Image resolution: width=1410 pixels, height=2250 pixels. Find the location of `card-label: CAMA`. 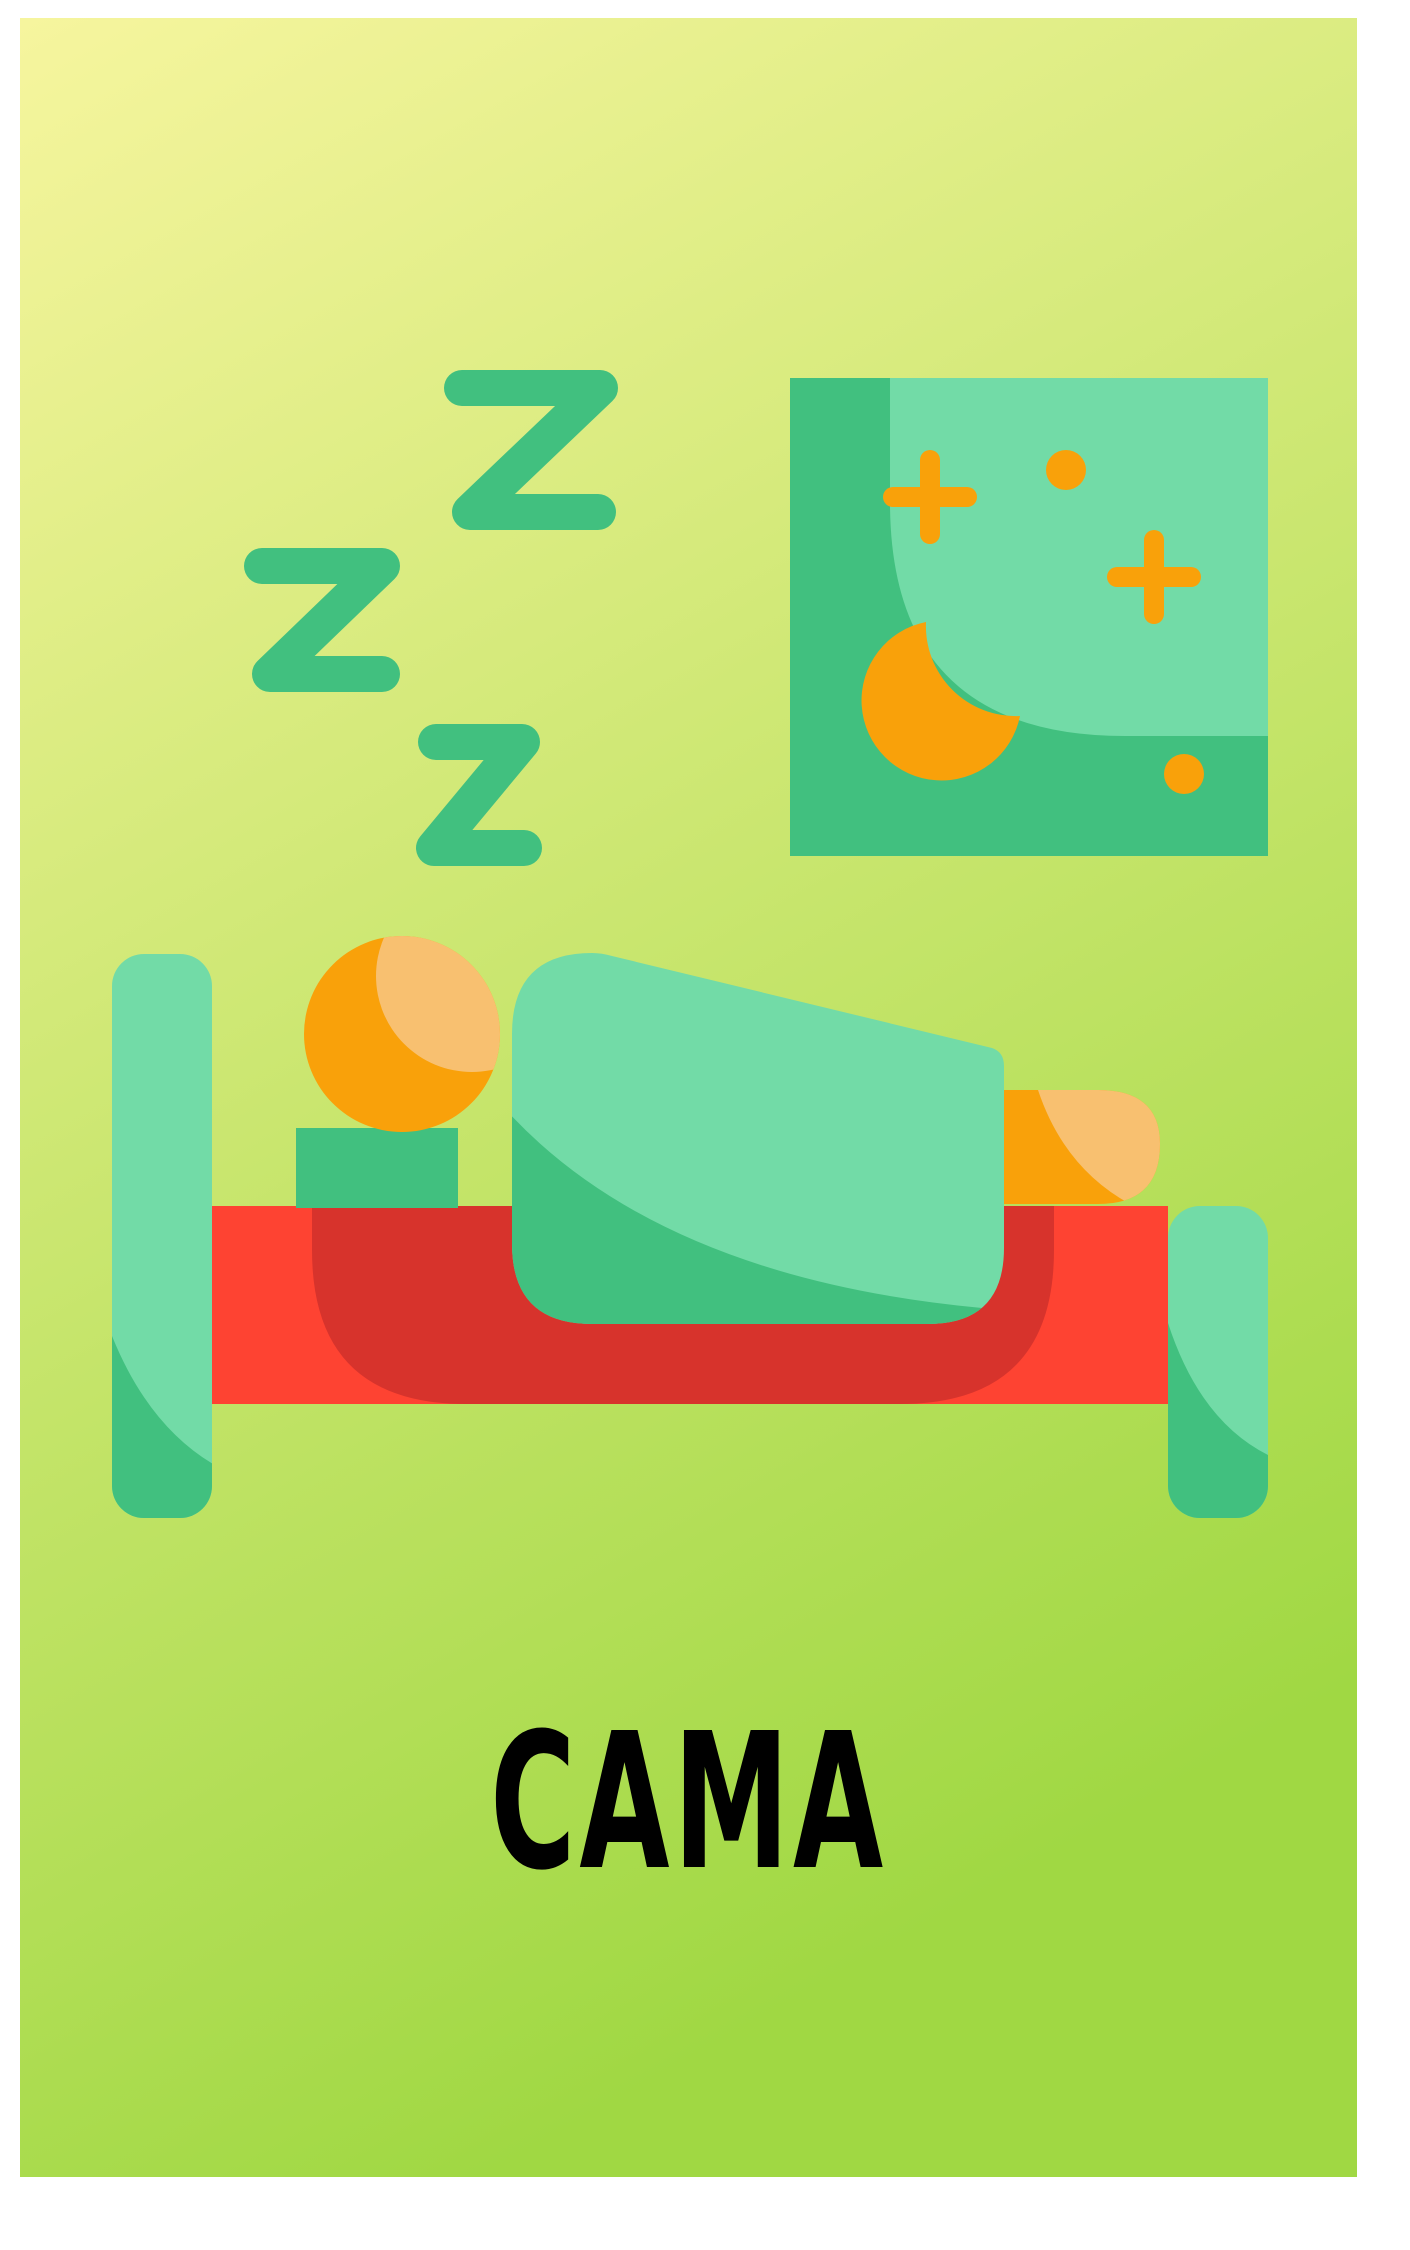

card-label: CAMA is located at coordinates (688, 1802).